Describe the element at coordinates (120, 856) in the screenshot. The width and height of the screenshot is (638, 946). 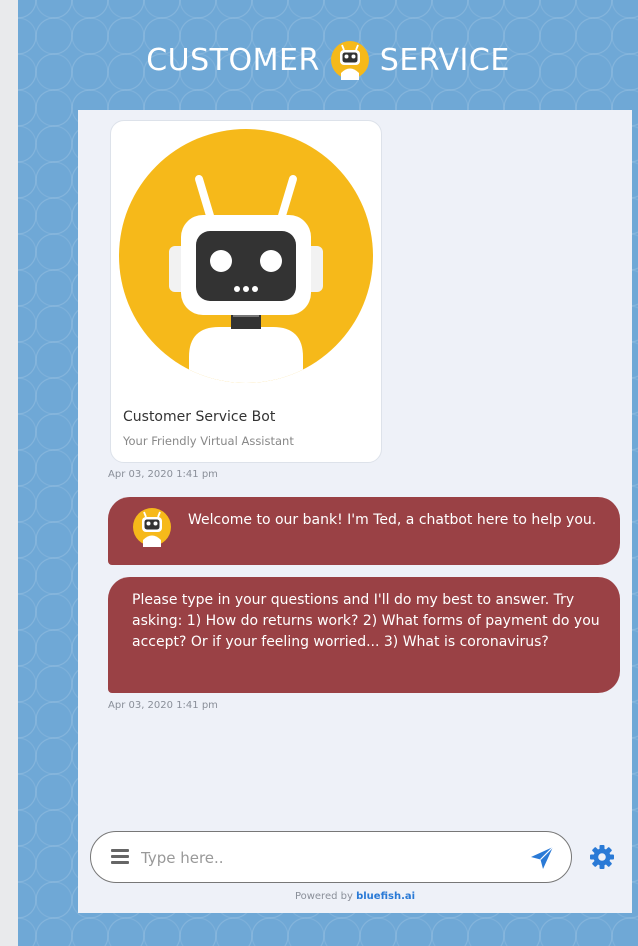
I see `menu-icon` at that location.